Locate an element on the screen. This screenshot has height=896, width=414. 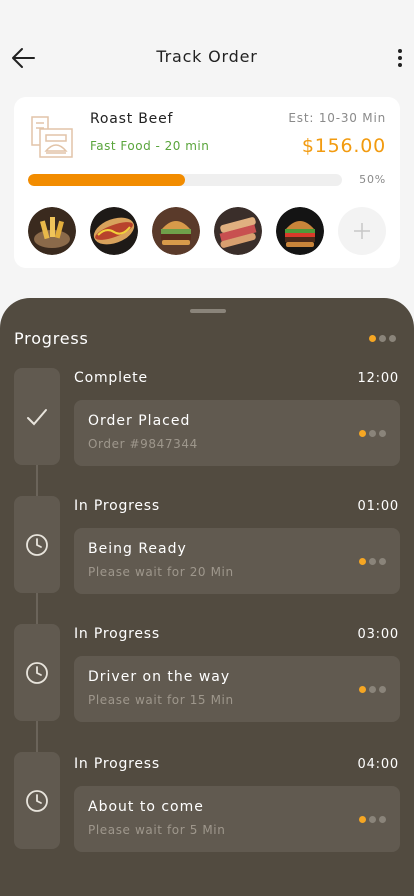
burger-photo is located at coordinates (176, 231).